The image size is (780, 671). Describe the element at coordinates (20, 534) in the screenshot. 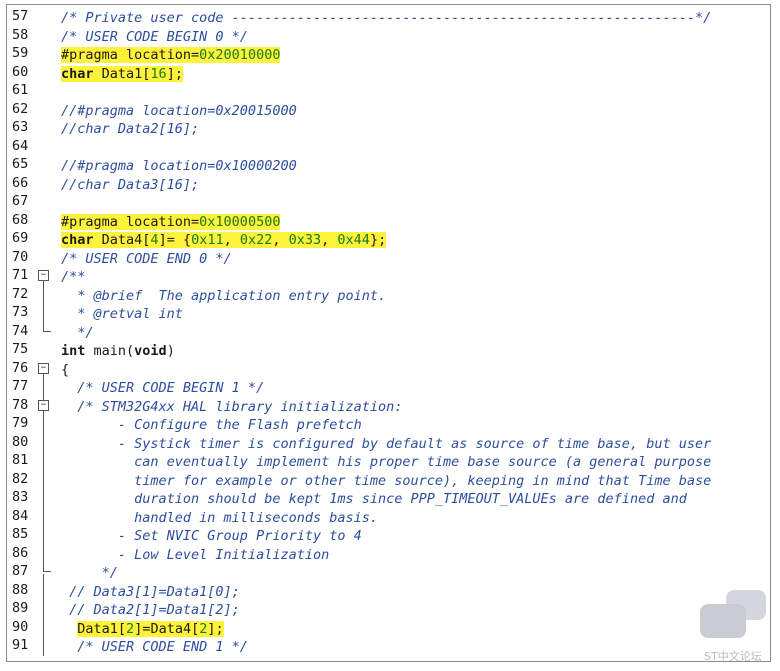

I see `line-number: 85` at that location.